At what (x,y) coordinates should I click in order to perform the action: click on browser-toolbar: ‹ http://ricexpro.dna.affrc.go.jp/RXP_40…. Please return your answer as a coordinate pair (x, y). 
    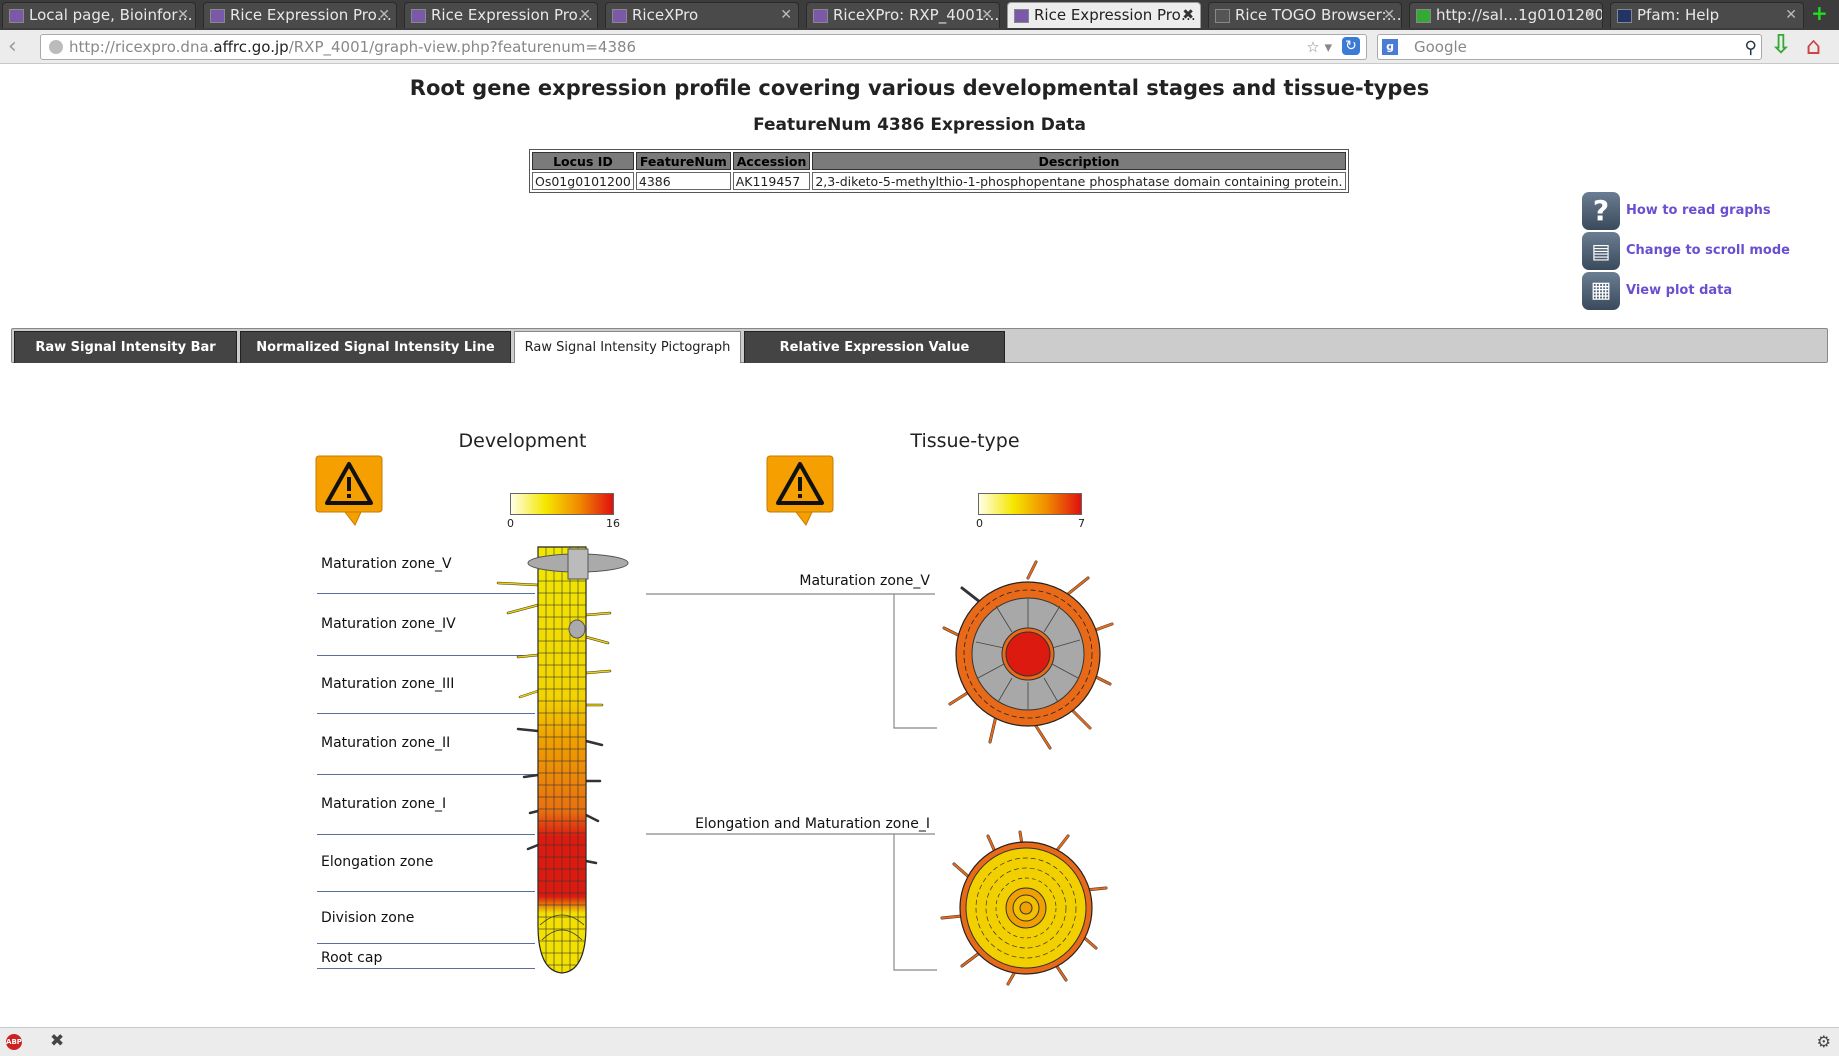
    Looking at the image, I should click on (919, 47).